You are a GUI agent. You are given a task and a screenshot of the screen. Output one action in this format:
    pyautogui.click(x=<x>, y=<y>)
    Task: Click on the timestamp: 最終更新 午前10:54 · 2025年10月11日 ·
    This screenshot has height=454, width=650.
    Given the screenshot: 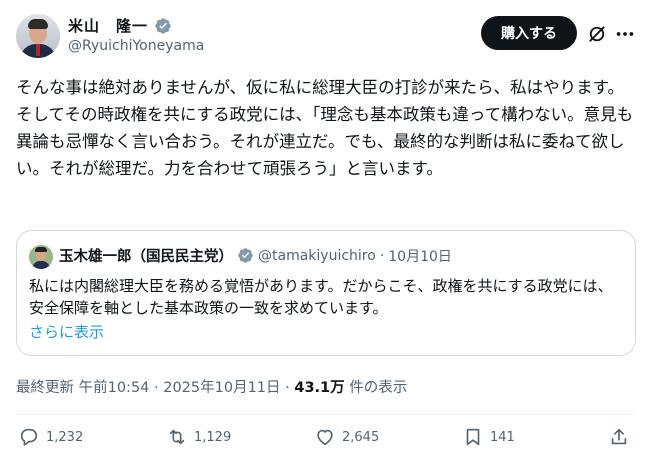 What is the action you would take?
    pyautogui.click(x=155, y=388)
    